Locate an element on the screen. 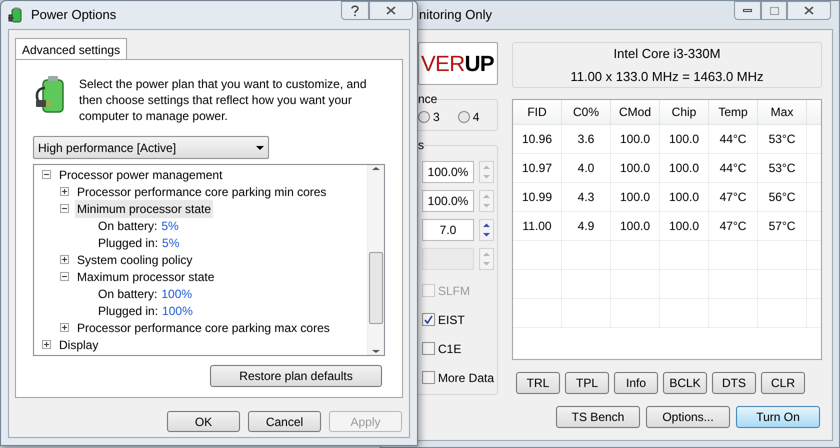 The width and height of the screenshot is (840, 448). checkbox-label: SLFM is located at coordinates (454, 291).